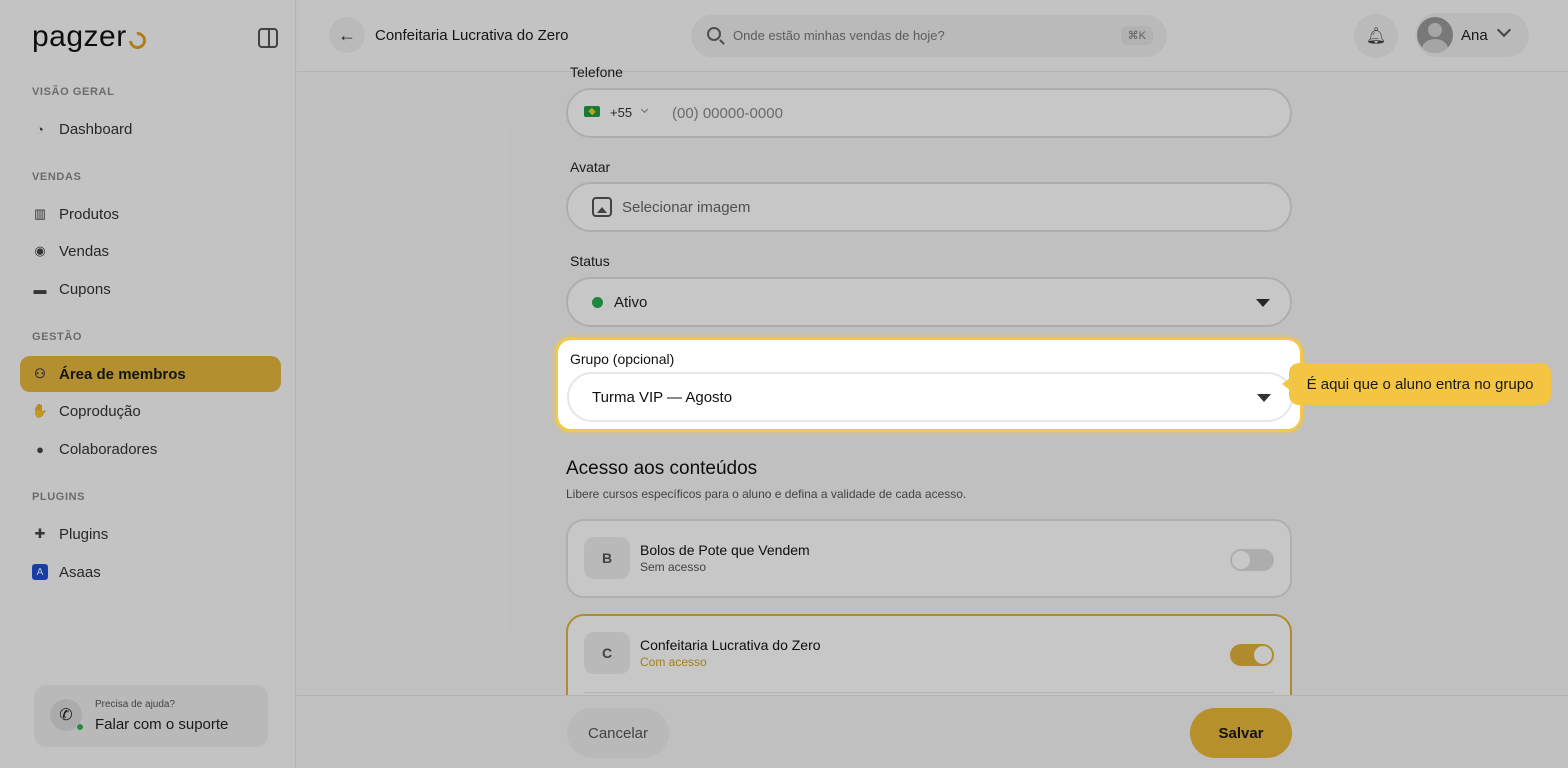  I want to click on group-field-spotlight: Grupo (opcional) Turma VIP — Agosto, so click(929, 384).